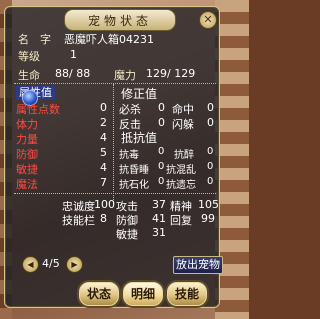  I want to click on attribute-value: 2, so click(103, 122).